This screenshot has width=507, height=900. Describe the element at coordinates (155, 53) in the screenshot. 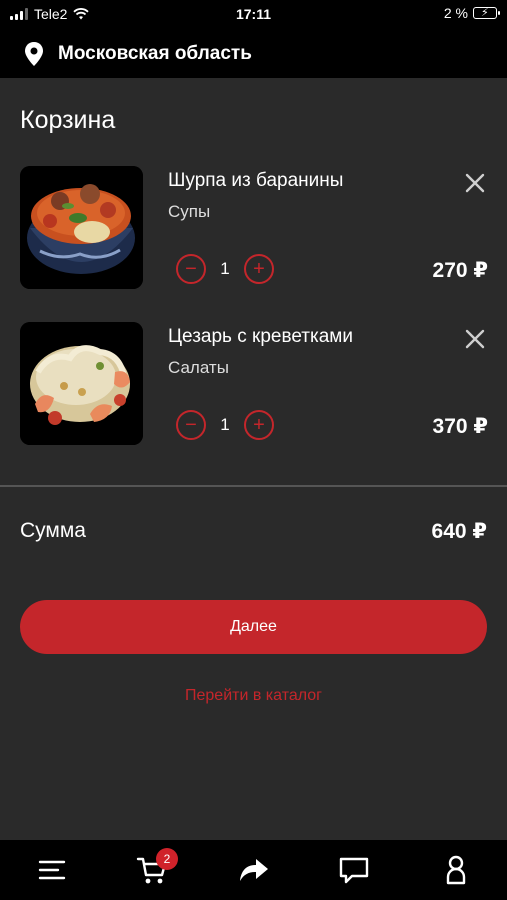

I see `location-label: Московская область` at that location.